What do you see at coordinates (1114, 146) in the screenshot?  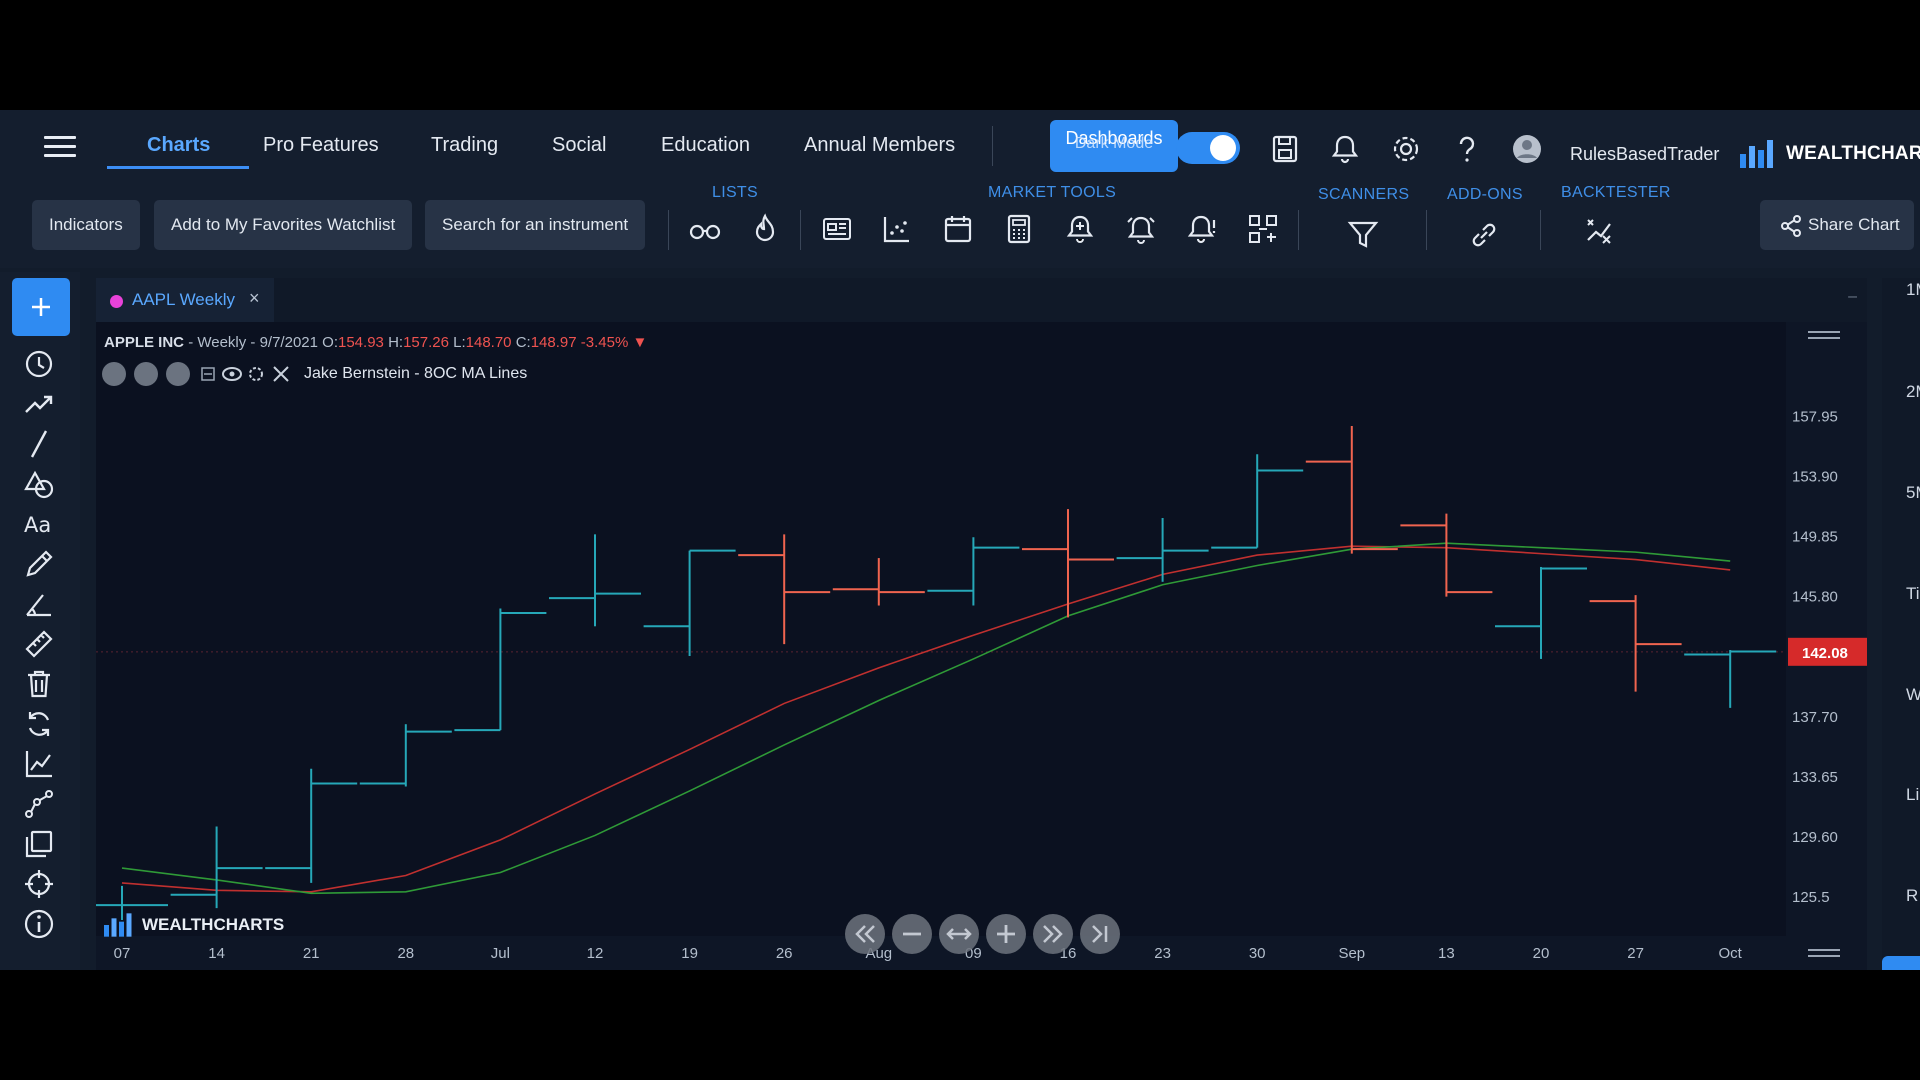 I see `dashboards-button: Dashboards Dark Mode` at bounding box center [1114, 146].